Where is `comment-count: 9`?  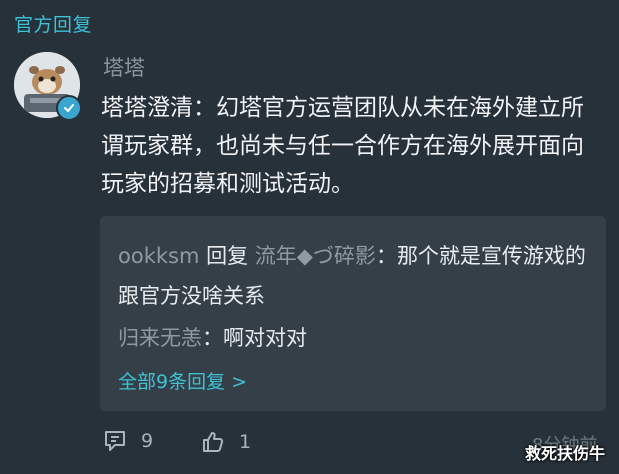 comment-count: 9 is located at coordinates (147, 441).